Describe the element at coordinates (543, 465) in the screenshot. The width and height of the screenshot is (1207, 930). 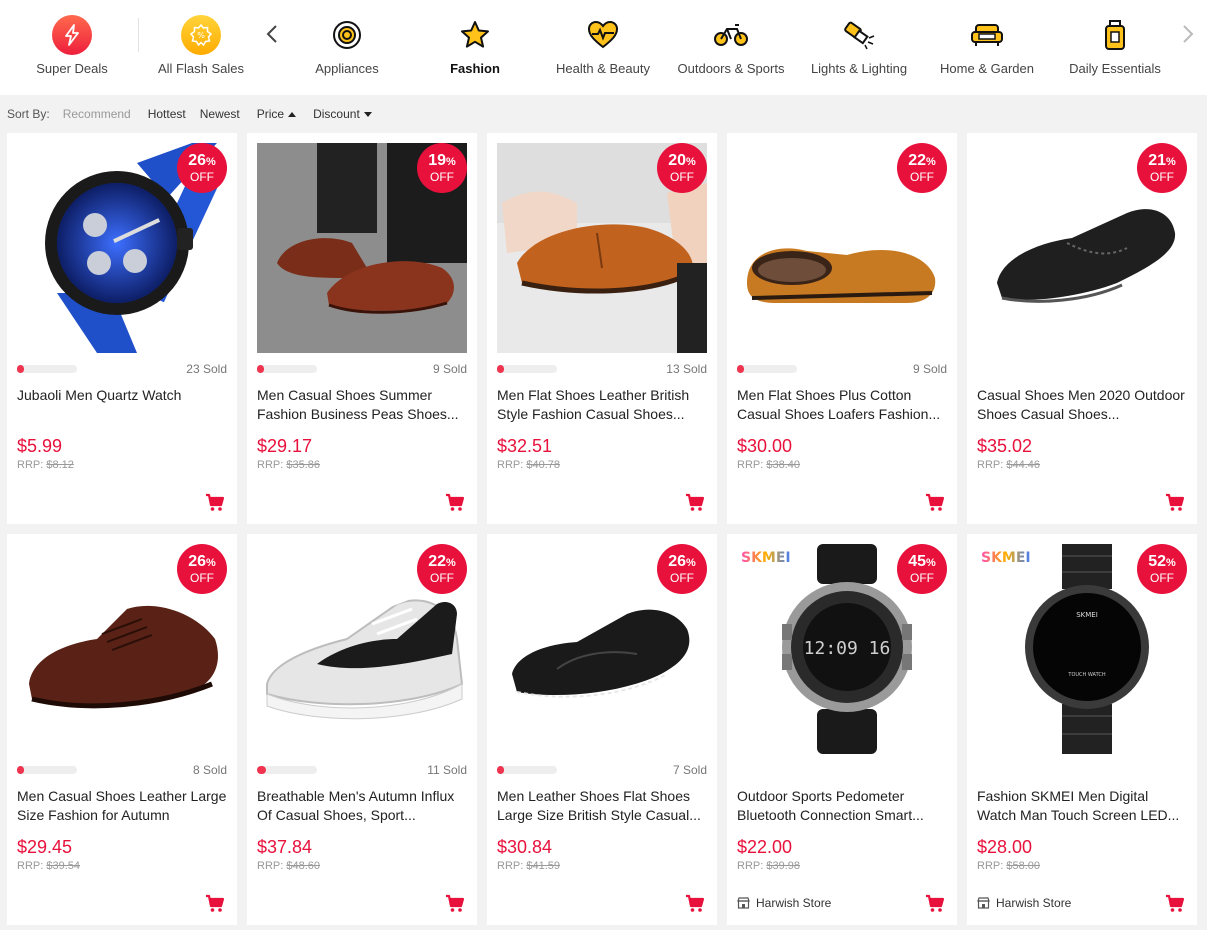
I see `rrp-value: $40.78` at that location.